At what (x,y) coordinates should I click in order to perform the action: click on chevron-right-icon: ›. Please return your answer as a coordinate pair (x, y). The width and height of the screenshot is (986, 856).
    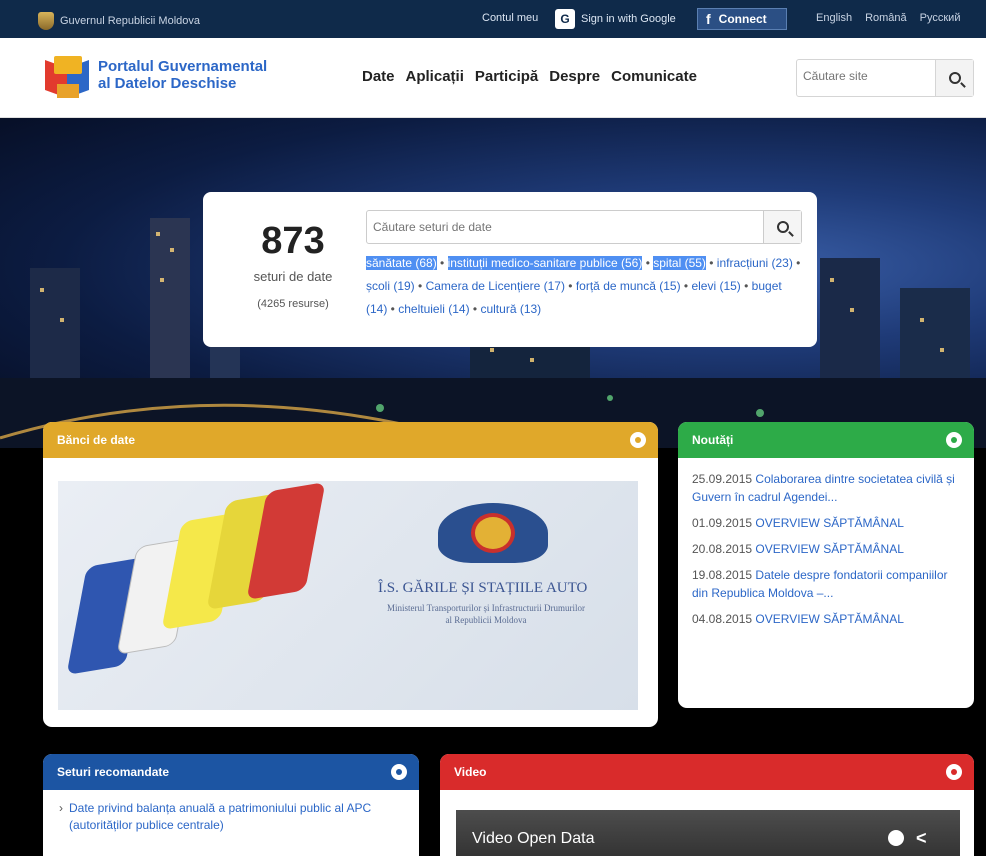
    Looking at the image, I should click on (61, 808).